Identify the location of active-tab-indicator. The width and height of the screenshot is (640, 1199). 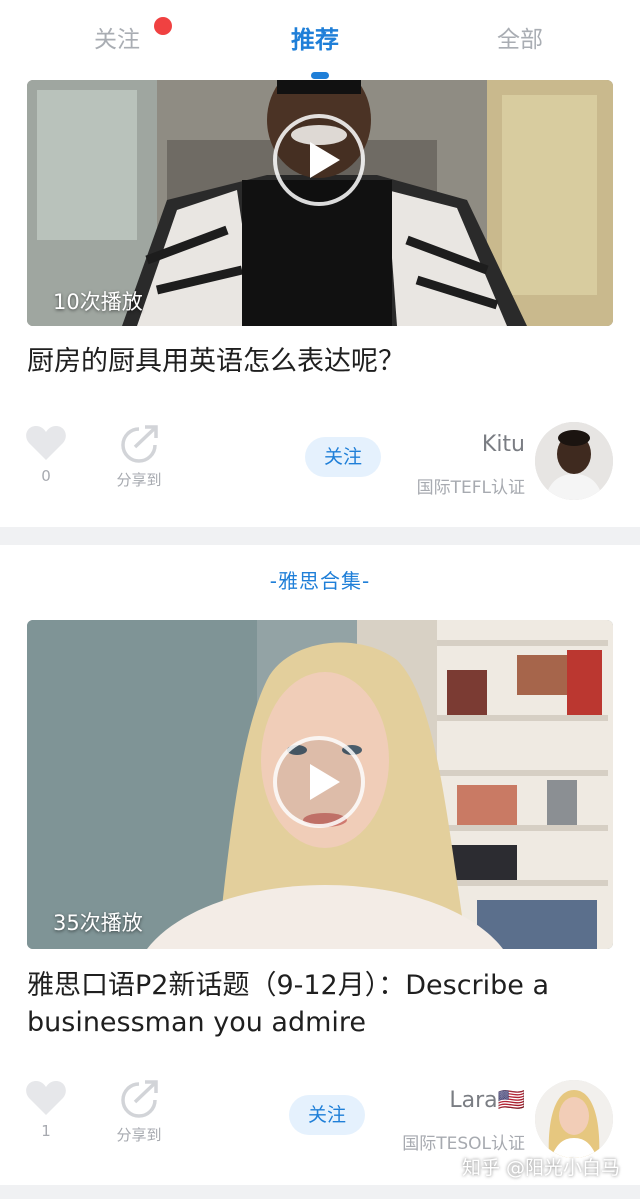
(320, 75).